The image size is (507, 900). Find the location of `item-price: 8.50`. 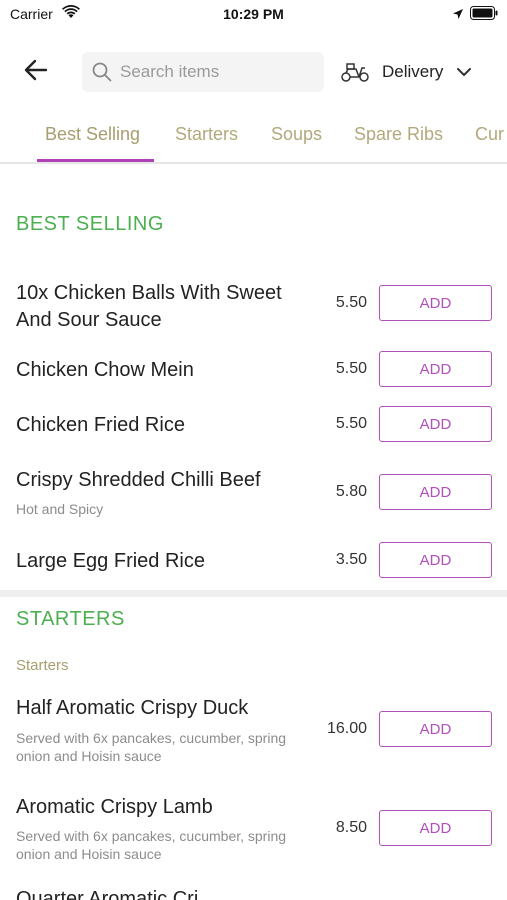

item-price: 8.50 is located at coordinates (351, 827).